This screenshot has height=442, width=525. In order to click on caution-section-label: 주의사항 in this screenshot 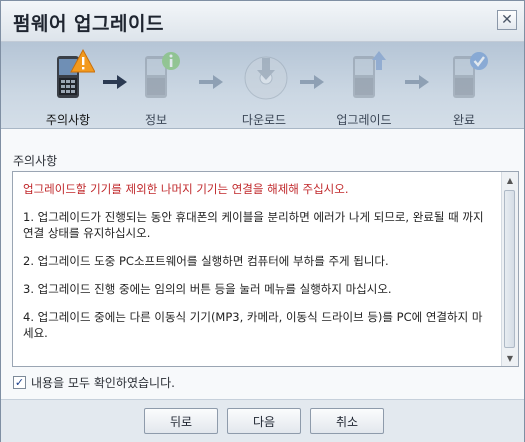, I will do `click(35, 161)`.